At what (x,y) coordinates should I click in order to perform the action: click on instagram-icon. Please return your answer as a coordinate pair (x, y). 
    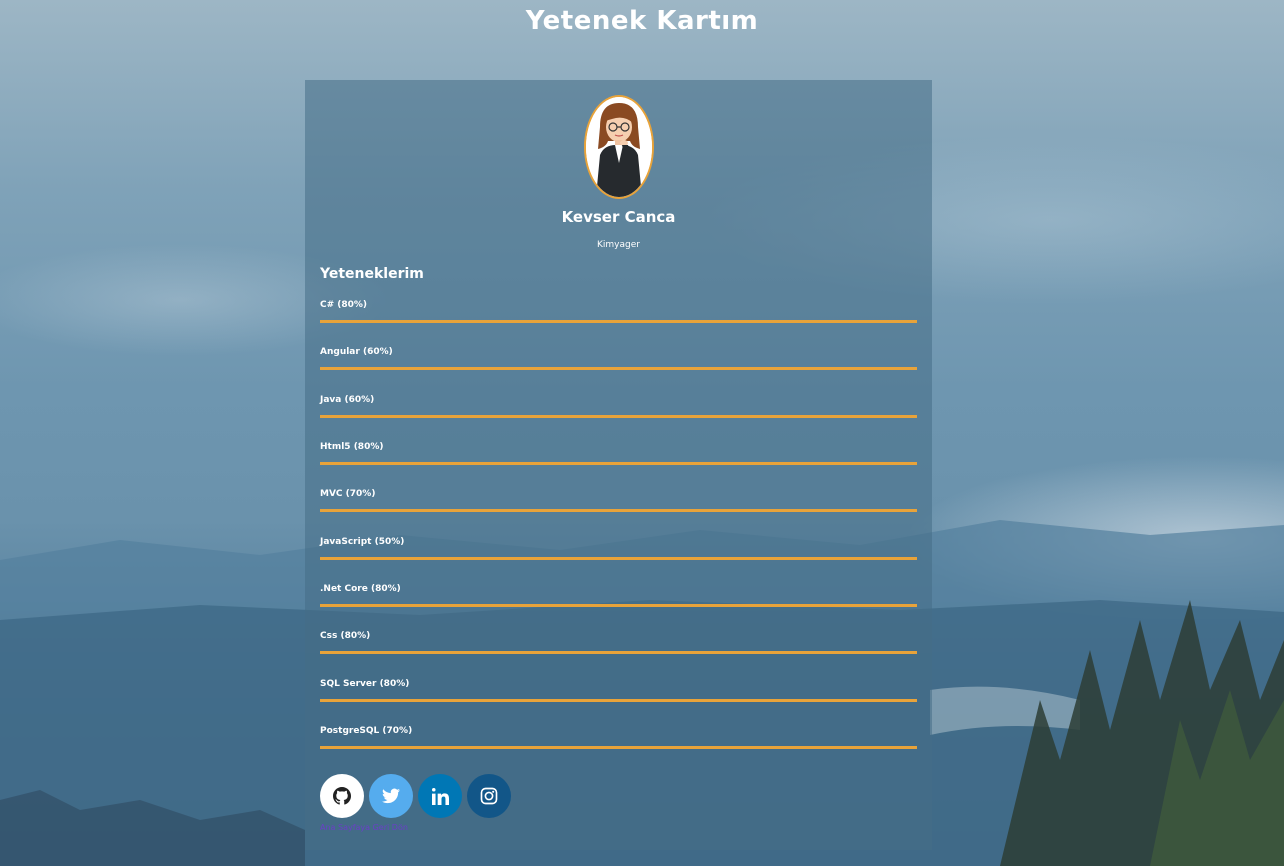
    Looking at the image, I should click on (489, 796).